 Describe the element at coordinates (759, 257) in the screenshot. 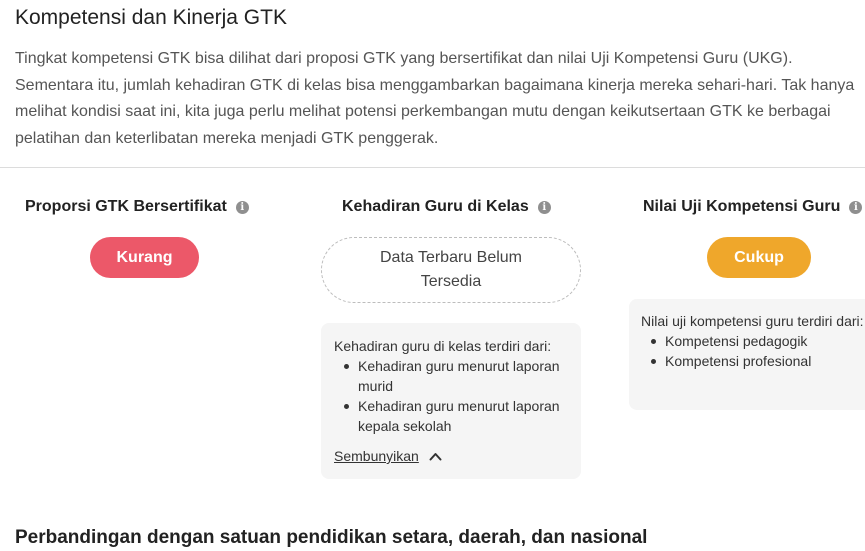

I see `status-badge-cukup: Cukup` at that location.